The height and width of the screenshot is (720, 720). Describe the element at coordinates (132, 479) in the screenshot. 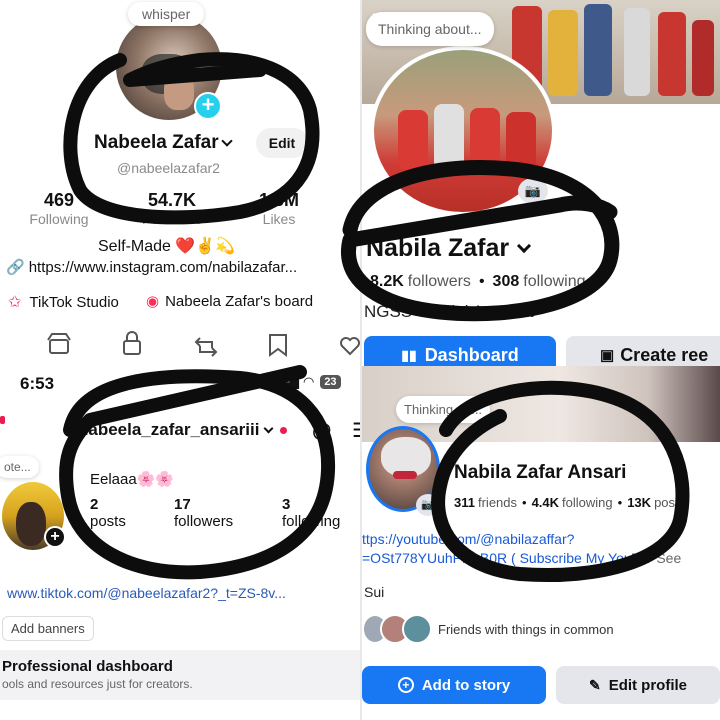

I see `ig-bio-name: Eelaaa🌸🌸` at that location.